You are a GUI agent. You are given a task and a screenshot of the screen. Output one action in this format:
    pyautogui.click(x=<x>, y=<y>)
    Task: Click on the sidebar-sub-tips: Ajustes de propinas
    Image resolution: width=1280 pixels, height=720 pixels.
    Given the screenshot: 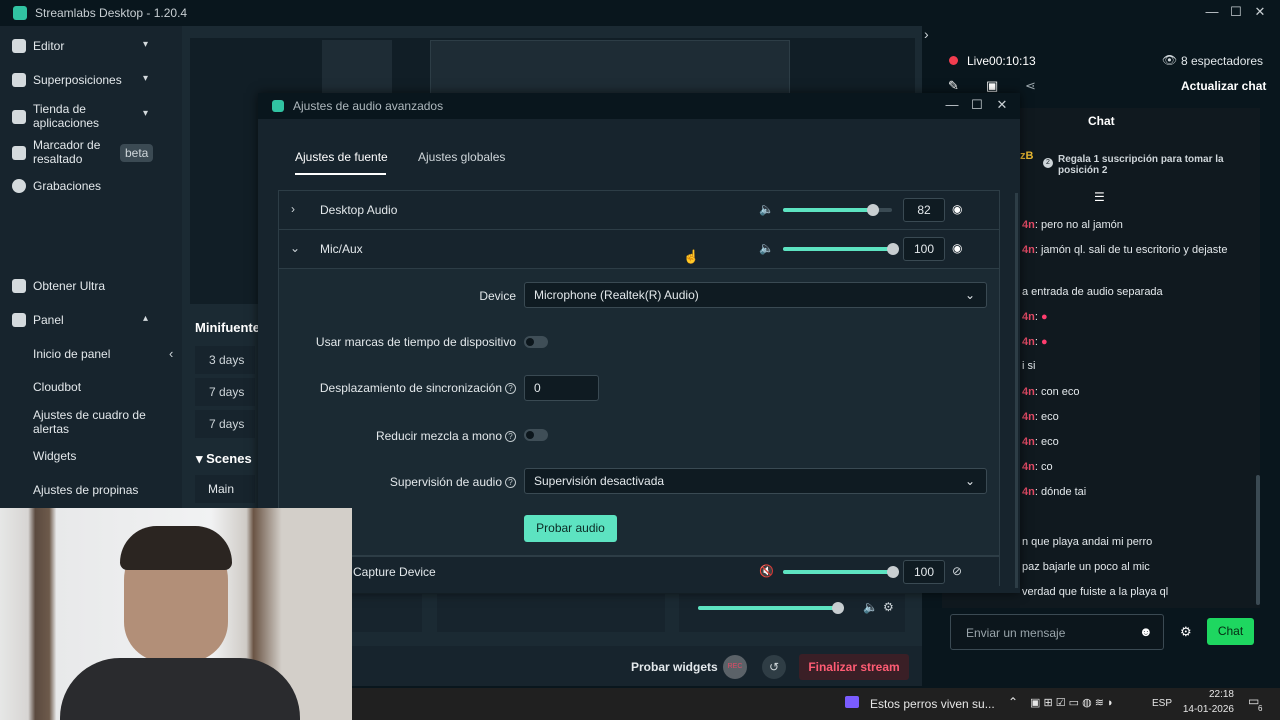 What is the action you would take?
    pyautogui.click(x=91, y=491)
    